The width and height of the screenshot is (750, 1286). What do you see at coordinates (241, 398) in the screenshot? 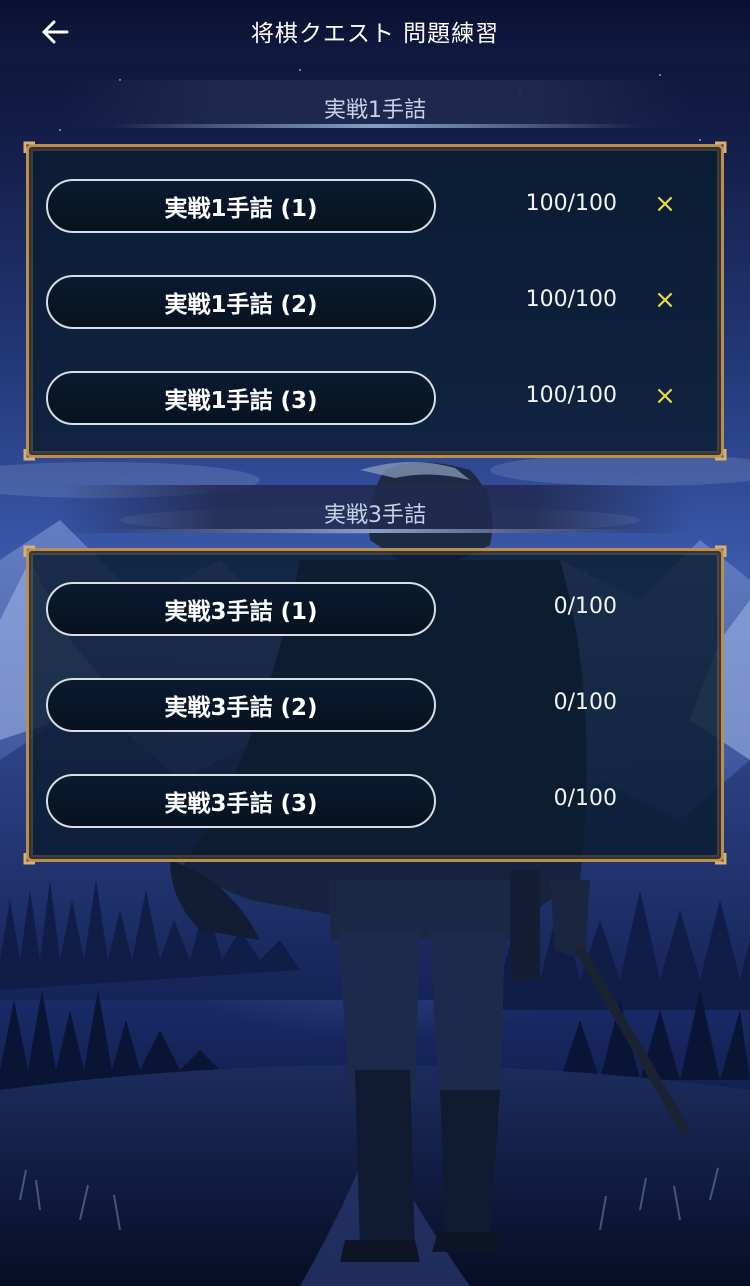
I see `problem-button: 実戦1手詰 (3)` at bounding box center [241, 398].